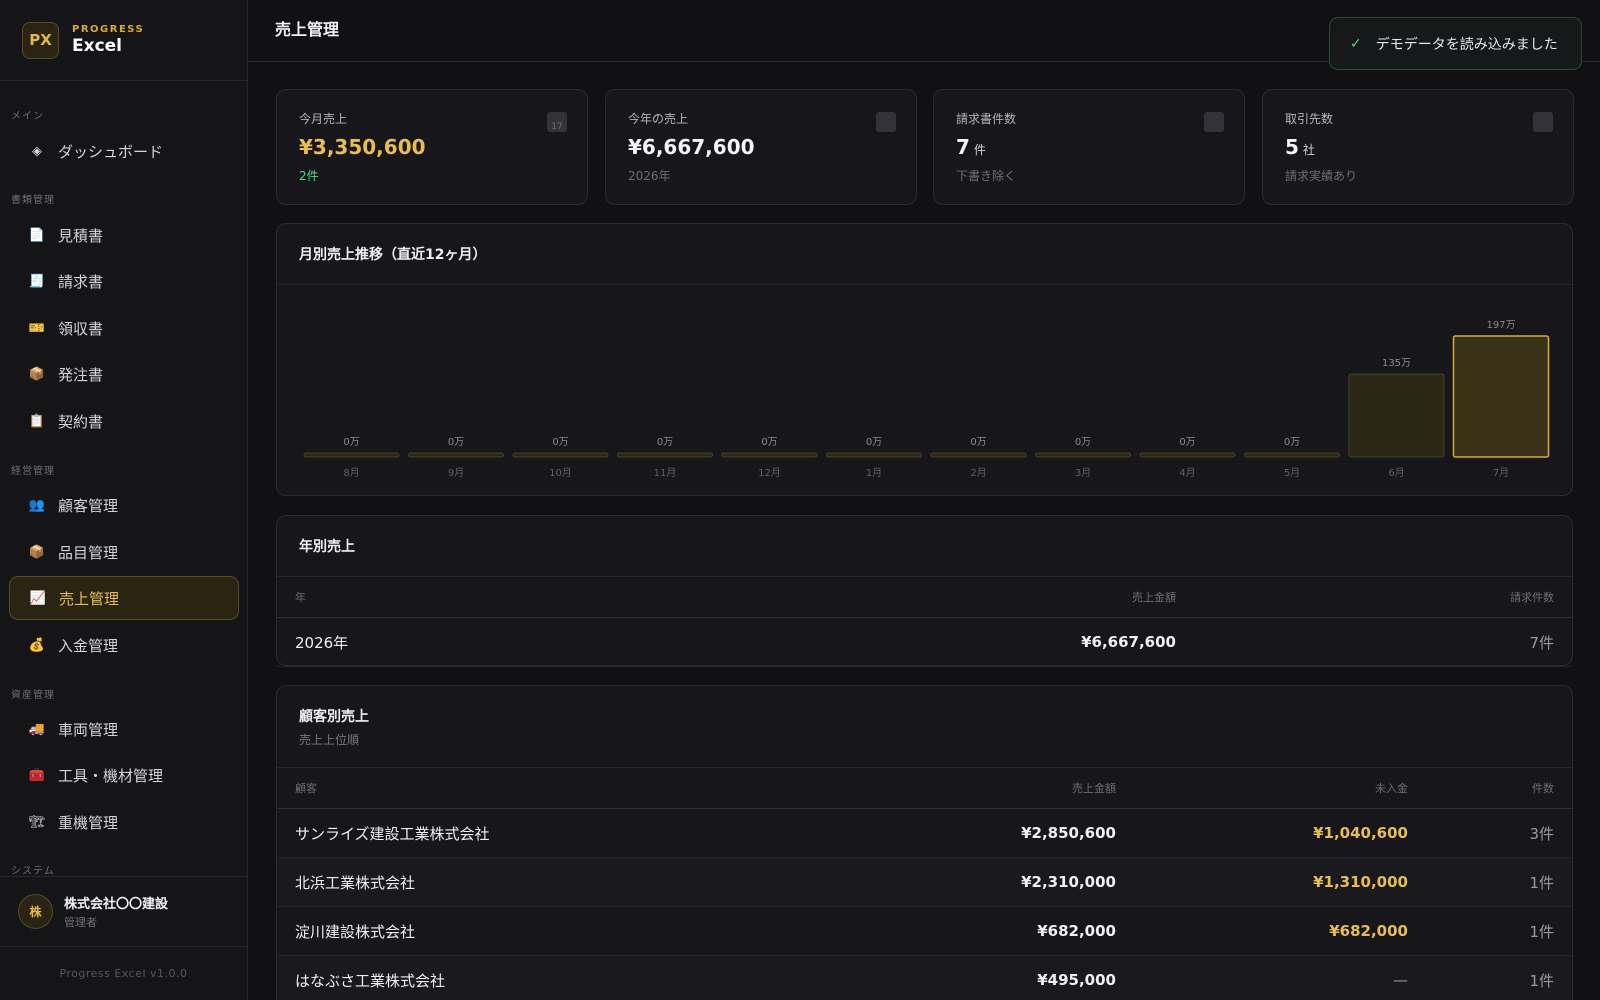 The width and height of the screenshot is (1600, 1000). What do you see at coordinates (124, 729) in the screenshot?
I see `sidebar-item-10: 🚚 車両管理` at bounding box center [124, 729].